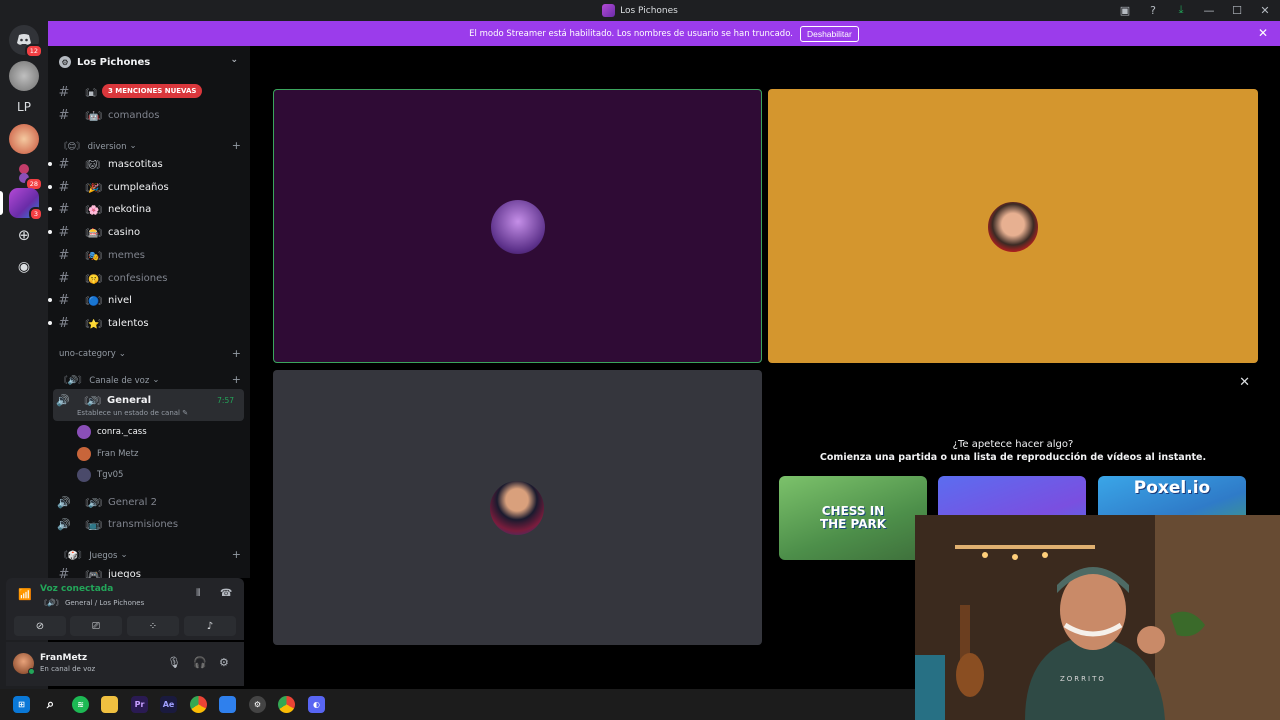 This screenshot has width=1280, height=720. I want to click on spotify-icon: ≋, so click(80, 704).